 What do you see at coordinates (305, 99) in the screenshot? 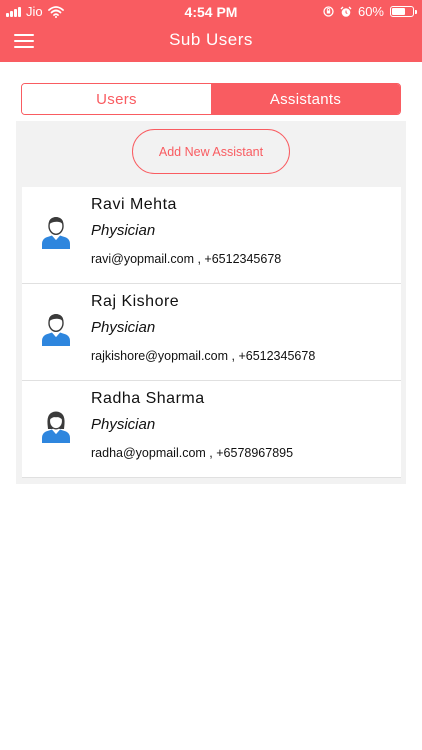
I see `tab-assistants: Assistants` at bounding box center [305, 99].